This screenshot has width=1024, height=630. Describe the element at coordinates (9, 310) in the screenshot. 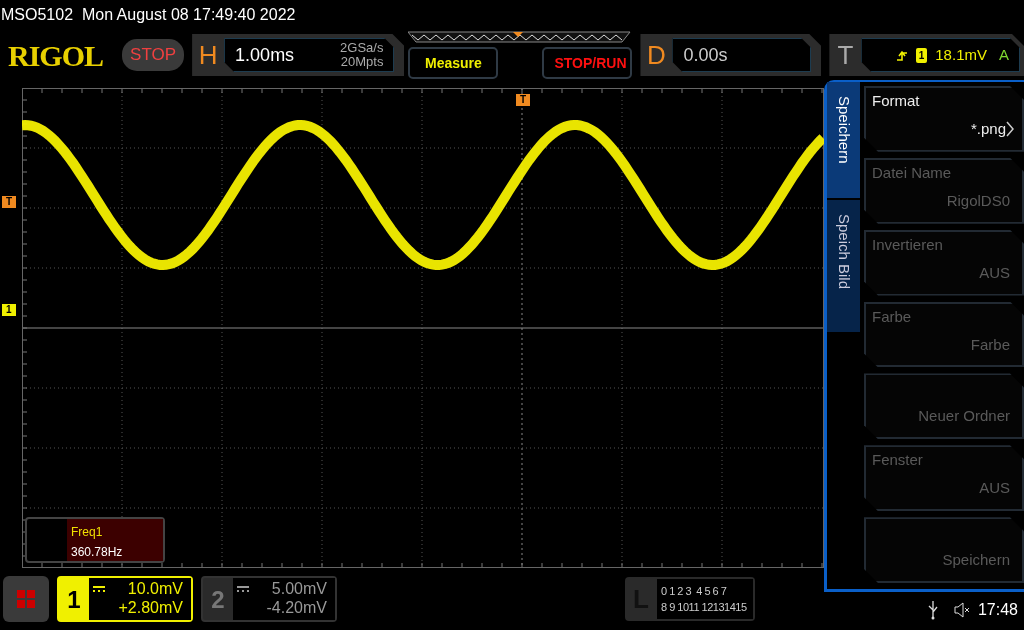

I see `channel-marker: 1` at that location.